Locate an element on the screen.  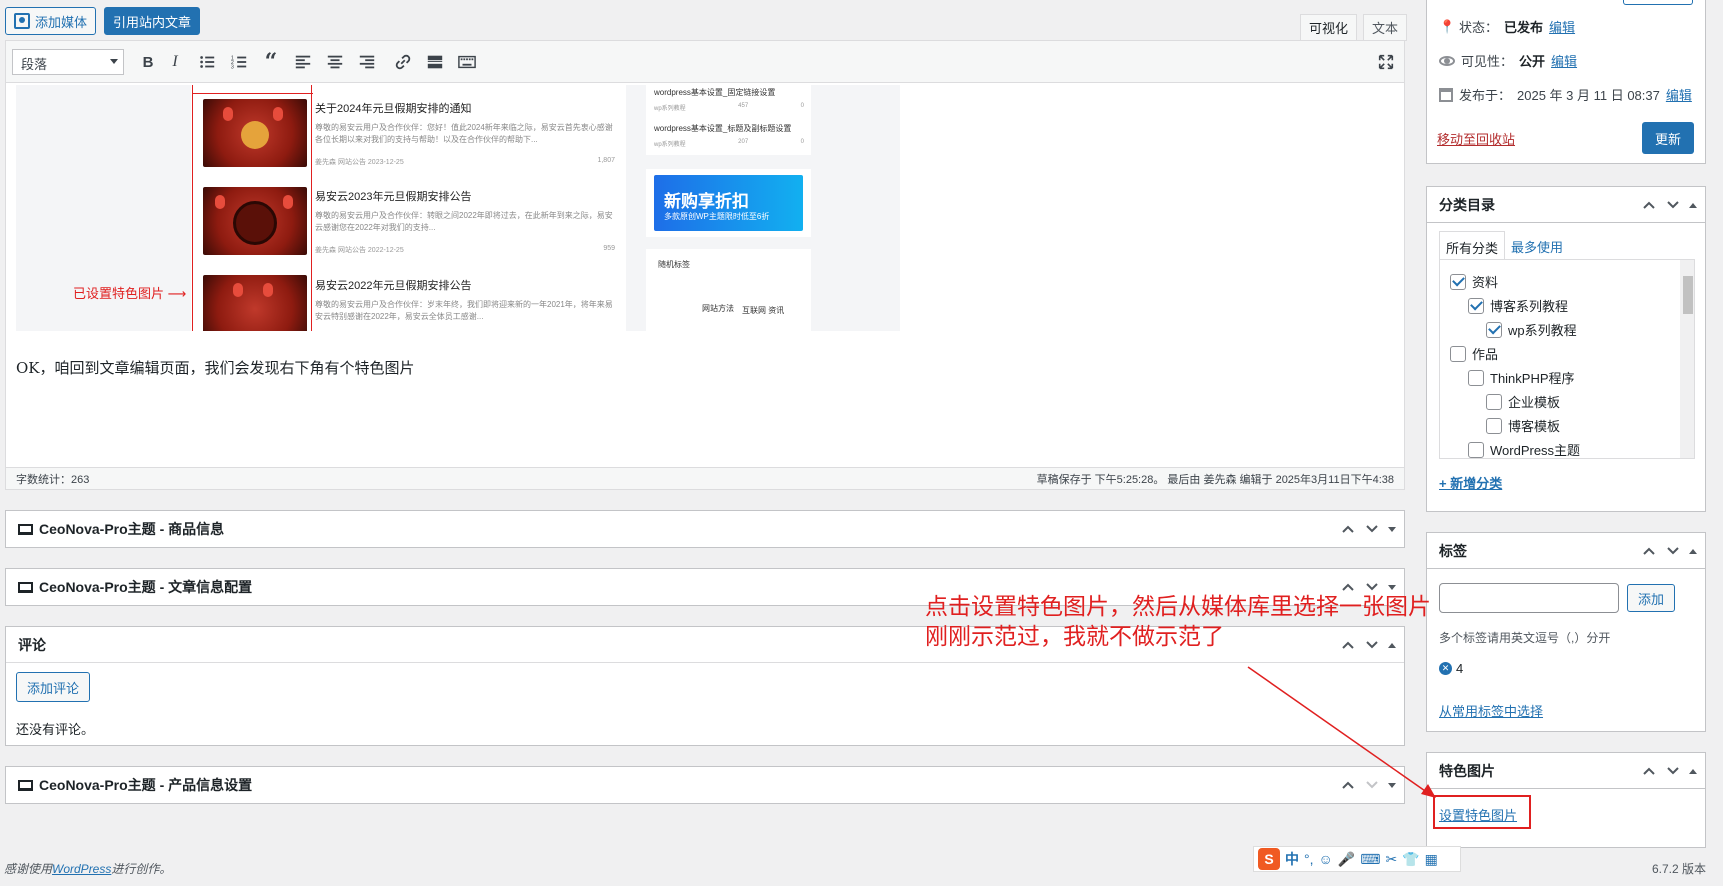
align-right-button is located at coordinates (367, 62).